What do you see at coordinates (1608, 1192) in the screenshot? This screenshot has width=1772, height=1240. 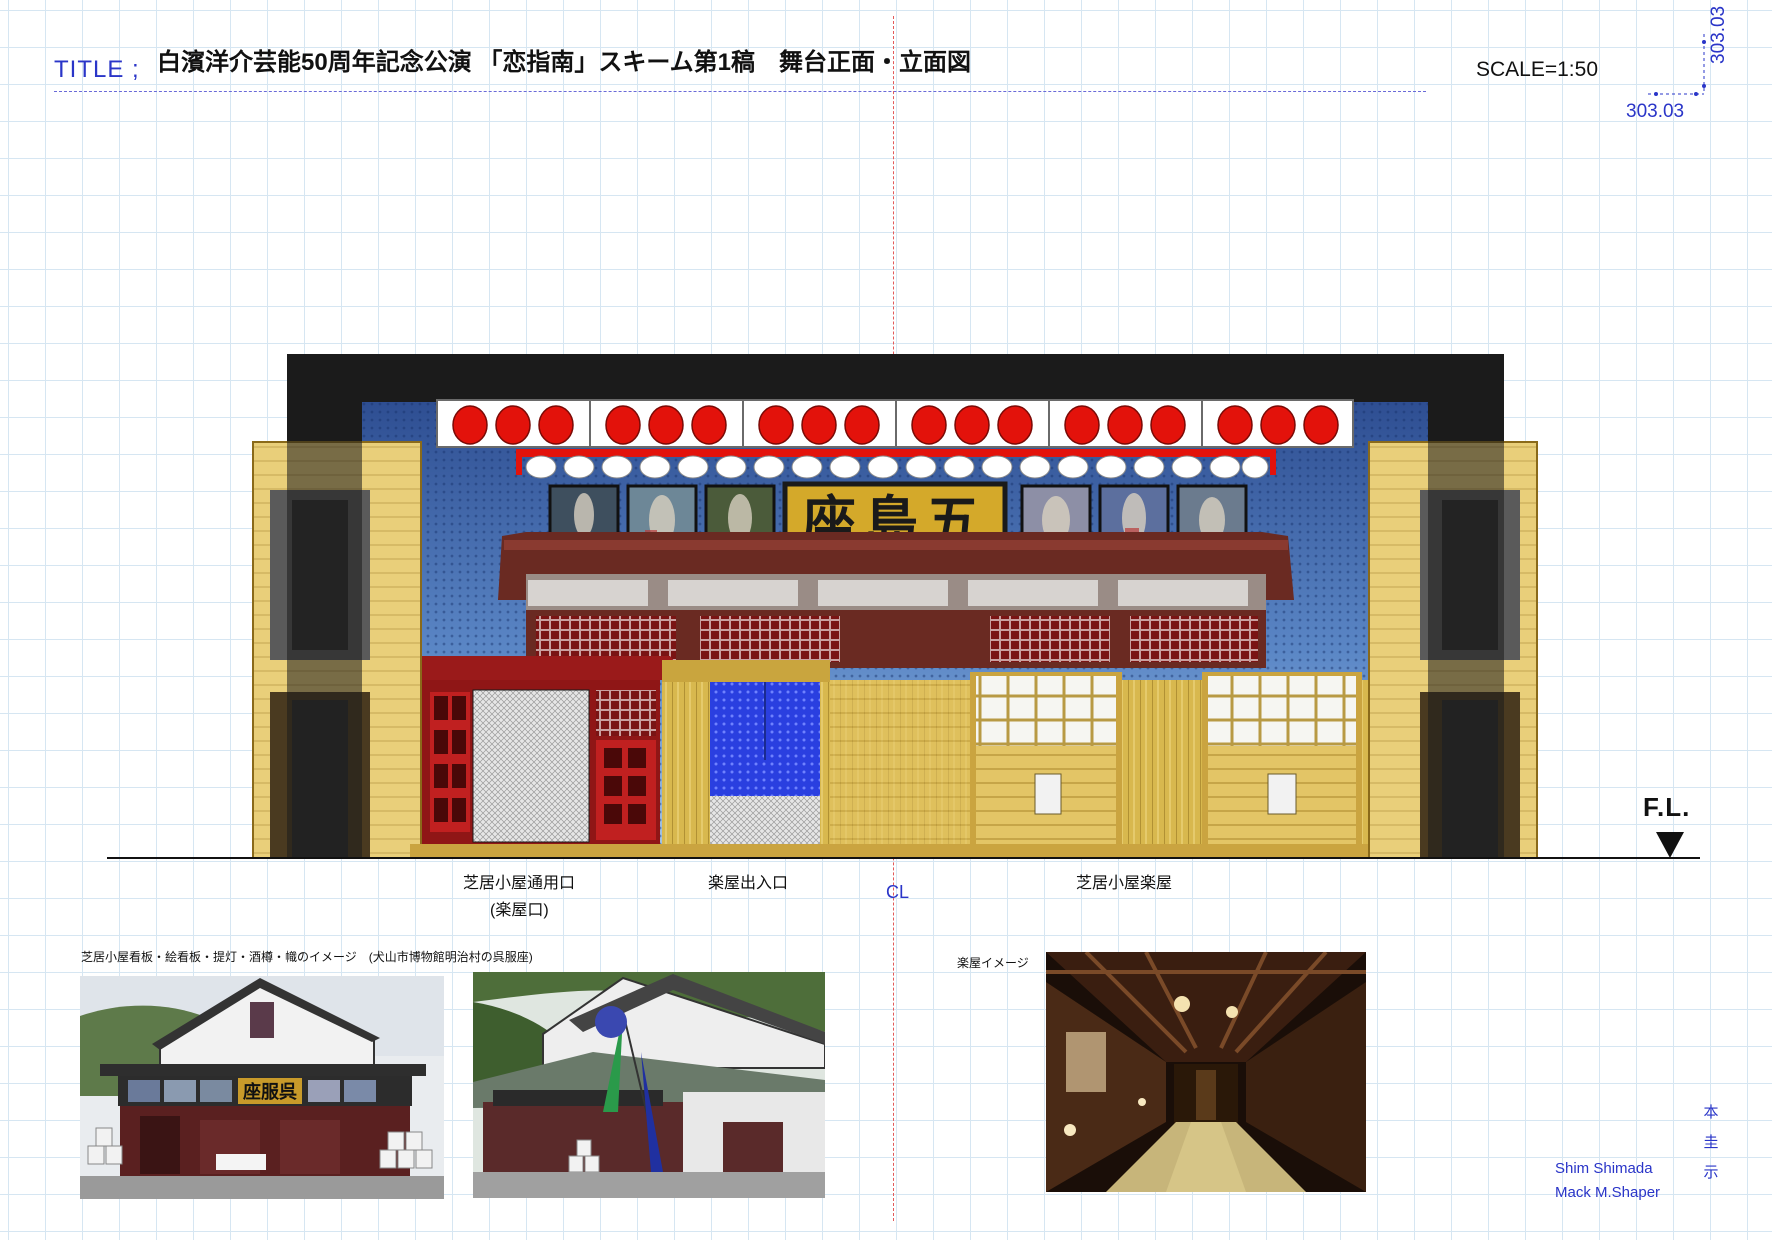 I see `signature-name-2: Mack M.Shaper` at bounding box center [1608, 1192].